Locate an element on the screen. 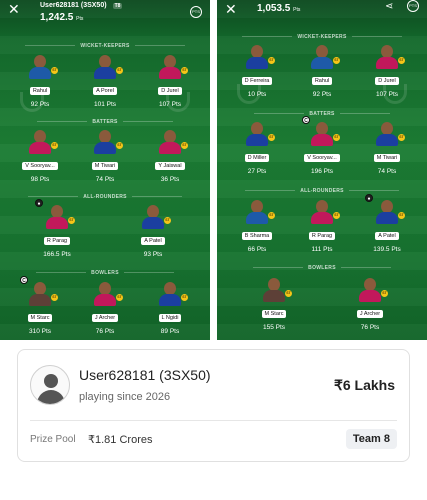  player-card: ST V Sooryav... 98 Pts is located at coordinates (40, 156).